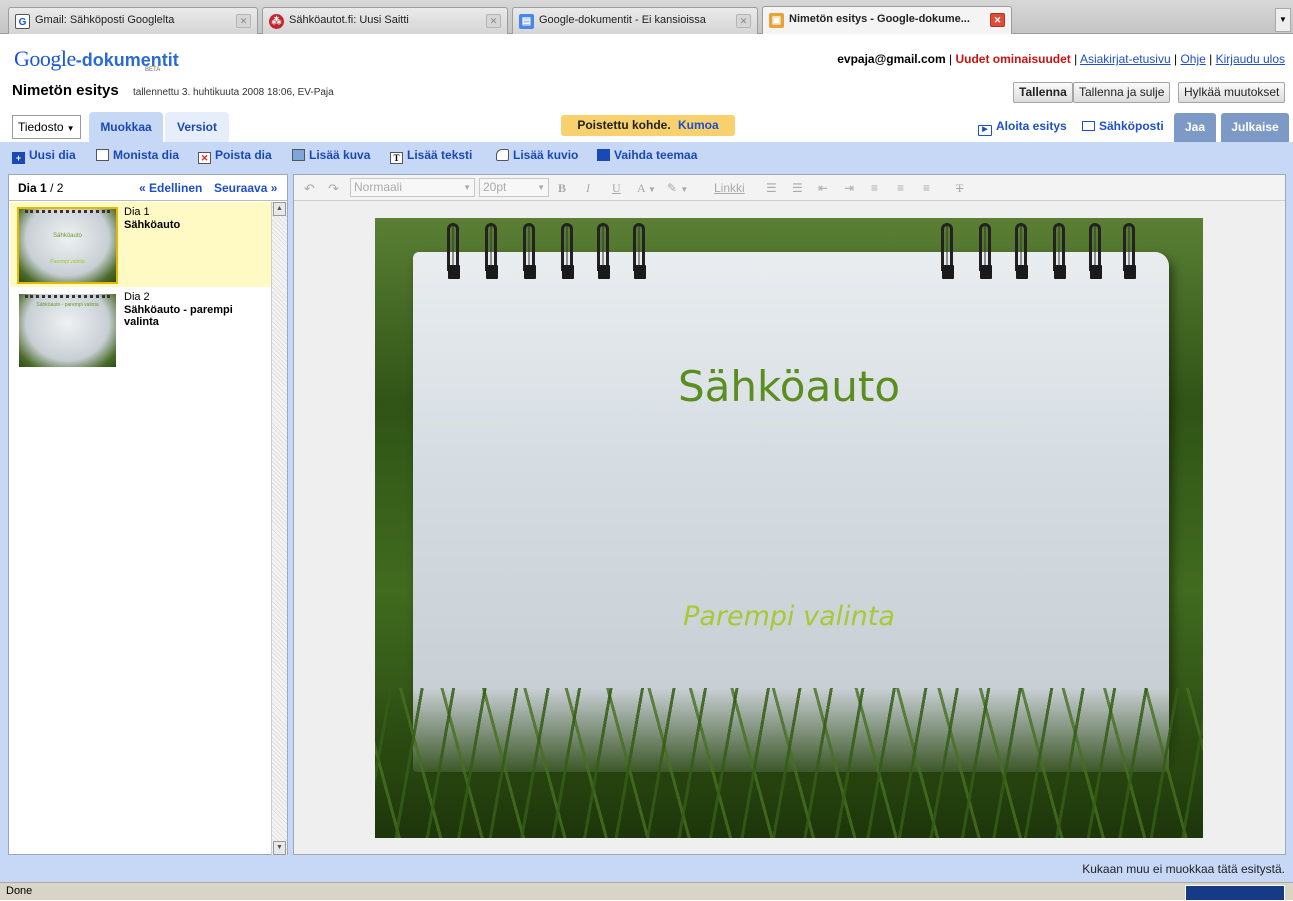 Image resolution: width=1293 pixels, height=901 pixels. What do you see at coordinates (776, 20) in the screenshot?
I see `presentation-icon: ▣` at bounding box center [776, 20].